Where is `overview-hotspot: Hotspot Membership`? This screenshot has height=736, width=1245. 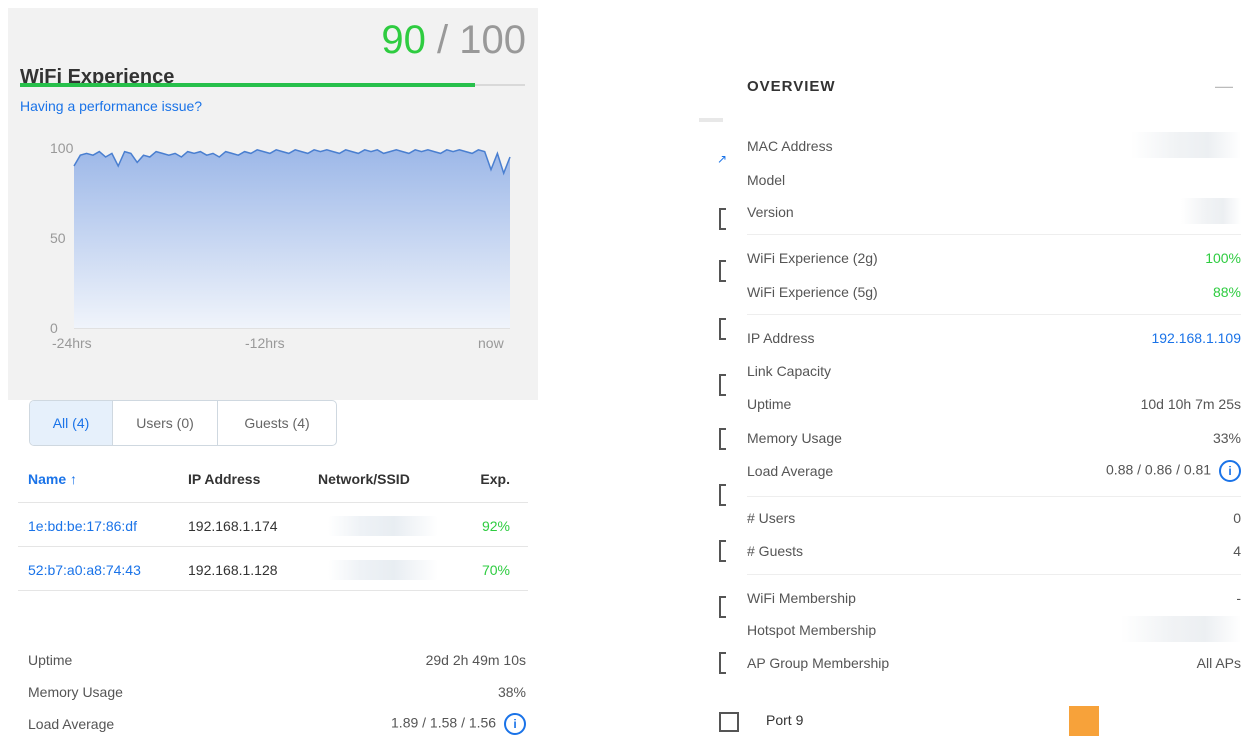 overview-hotspot: Hotspot Membership is located at coordinates (994, 629).